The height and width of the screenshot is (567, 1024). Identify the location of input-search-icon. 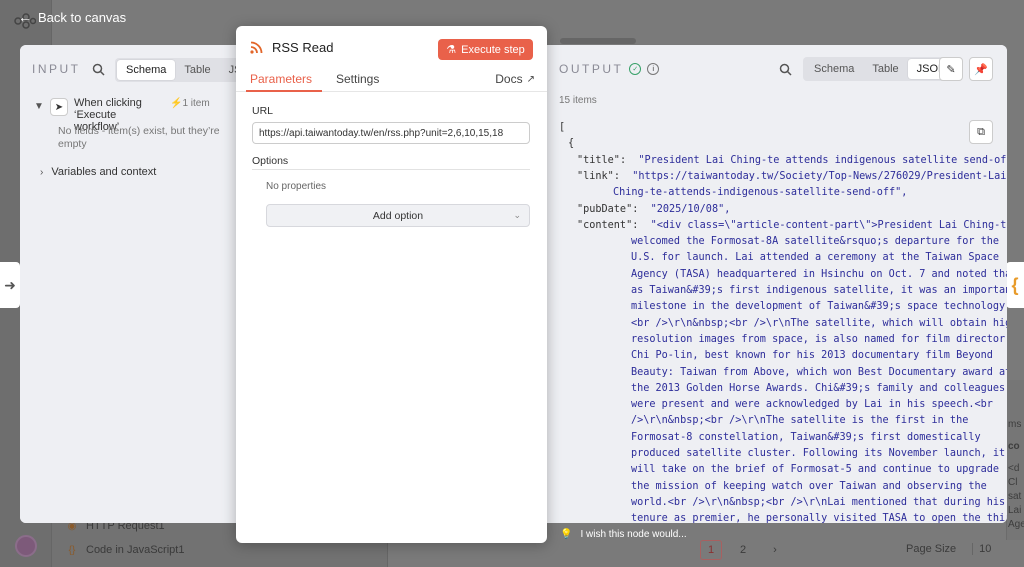
(99, 70).